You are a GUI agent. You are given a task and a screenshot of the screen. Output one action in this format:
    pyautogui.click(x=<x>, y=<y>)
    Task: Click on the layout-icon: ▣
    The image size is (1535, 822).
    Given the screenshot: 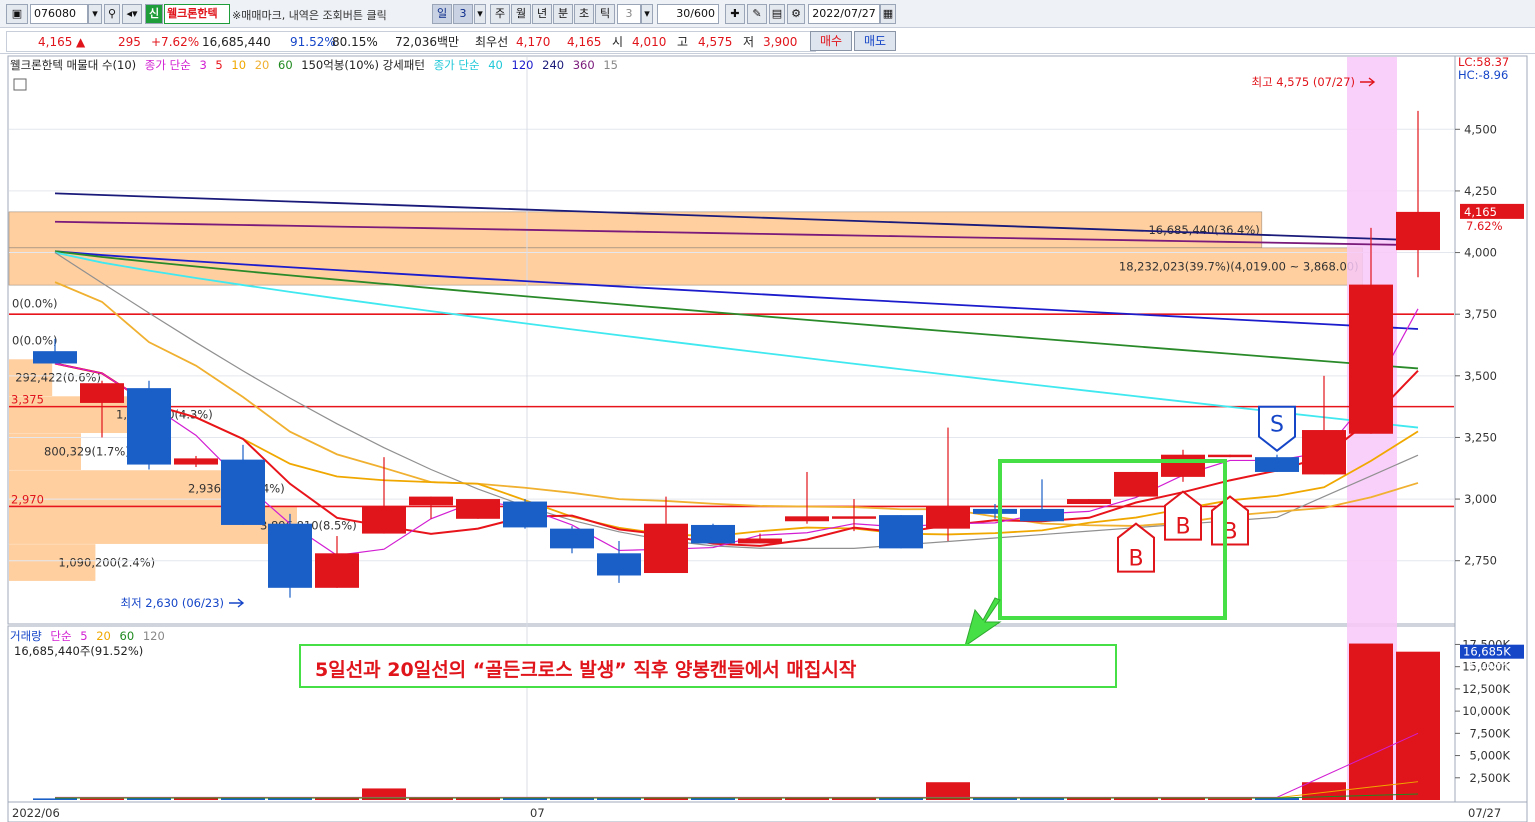 What is the action you would take?
    pyautogui.click(x=17, y=14)
    